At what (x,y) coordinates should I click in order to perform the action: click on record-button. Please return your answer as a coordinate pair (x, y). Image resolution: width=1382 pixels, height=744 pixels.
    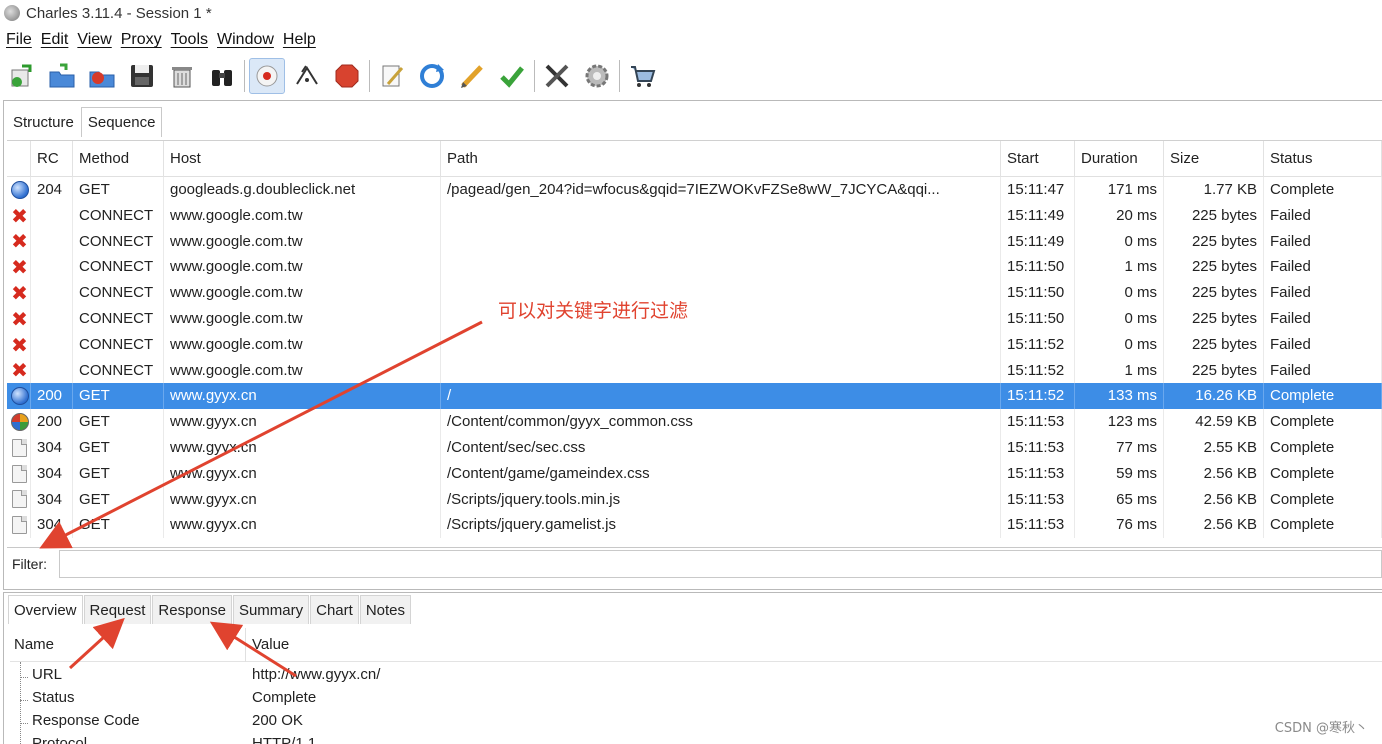
    Looking at the image, I should click on (267, 76).